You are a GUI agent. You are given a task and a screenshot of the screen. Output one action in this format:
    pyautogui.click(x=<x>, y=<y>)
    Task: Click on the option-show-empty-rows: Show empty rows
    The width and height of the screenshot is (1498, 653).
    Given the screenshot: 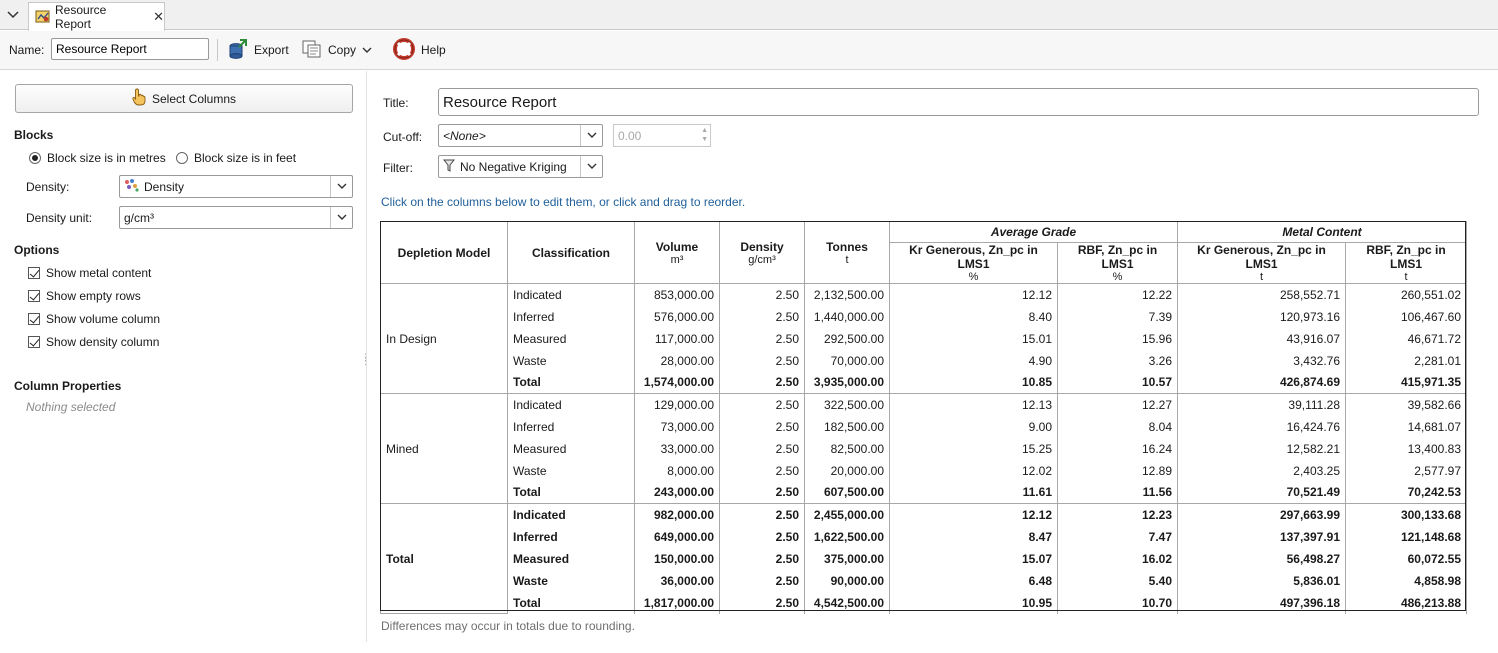 What is the action you would take?
    pyautogui.click(x=84, y=296)
    